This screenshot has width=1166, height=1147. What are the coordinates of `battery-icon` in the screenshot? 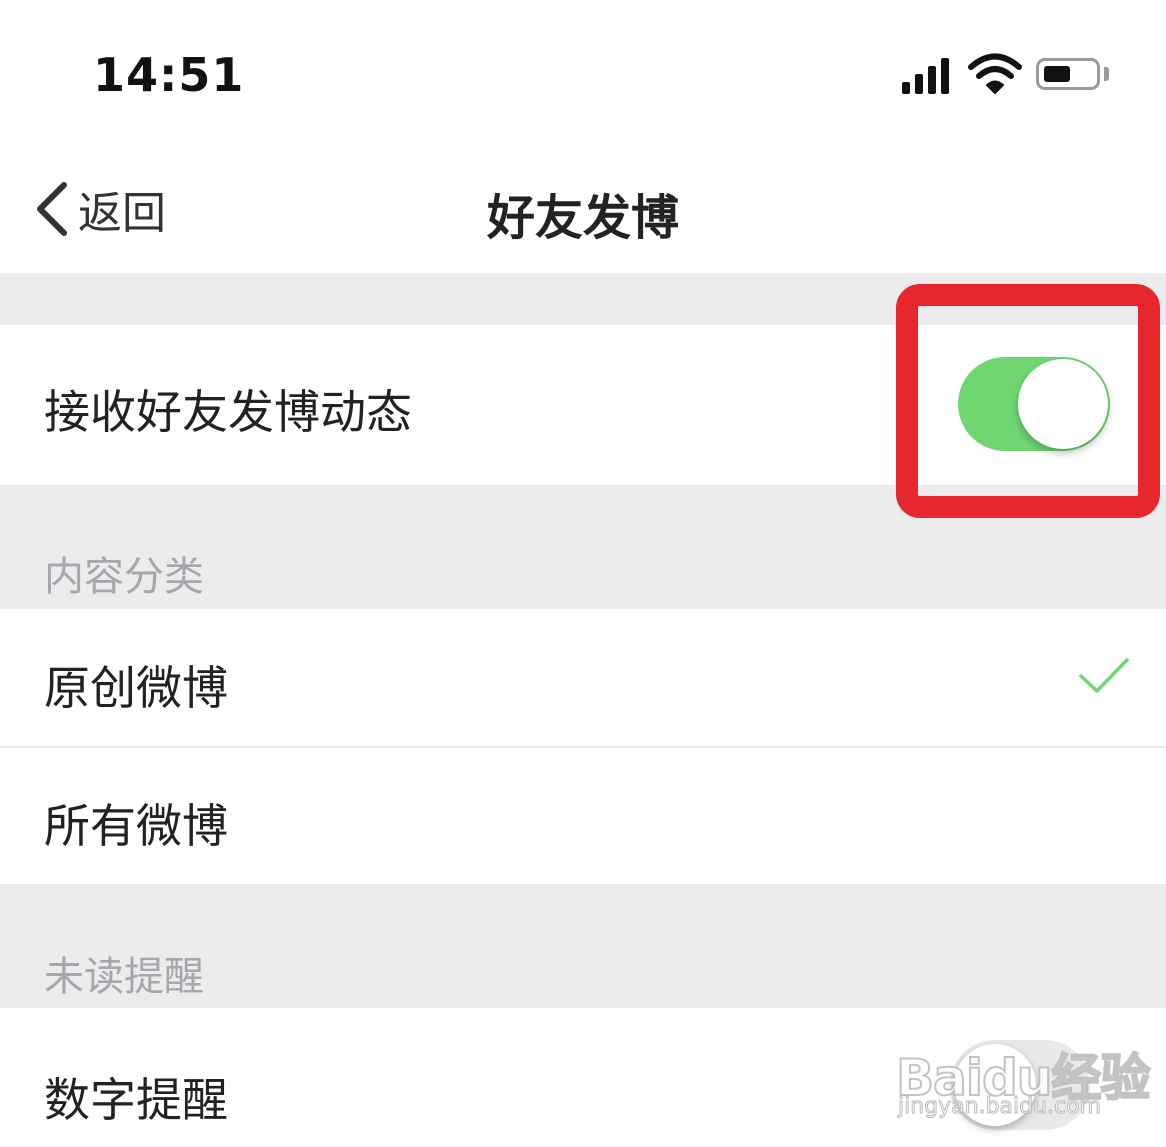 It's located at (1068, 74).